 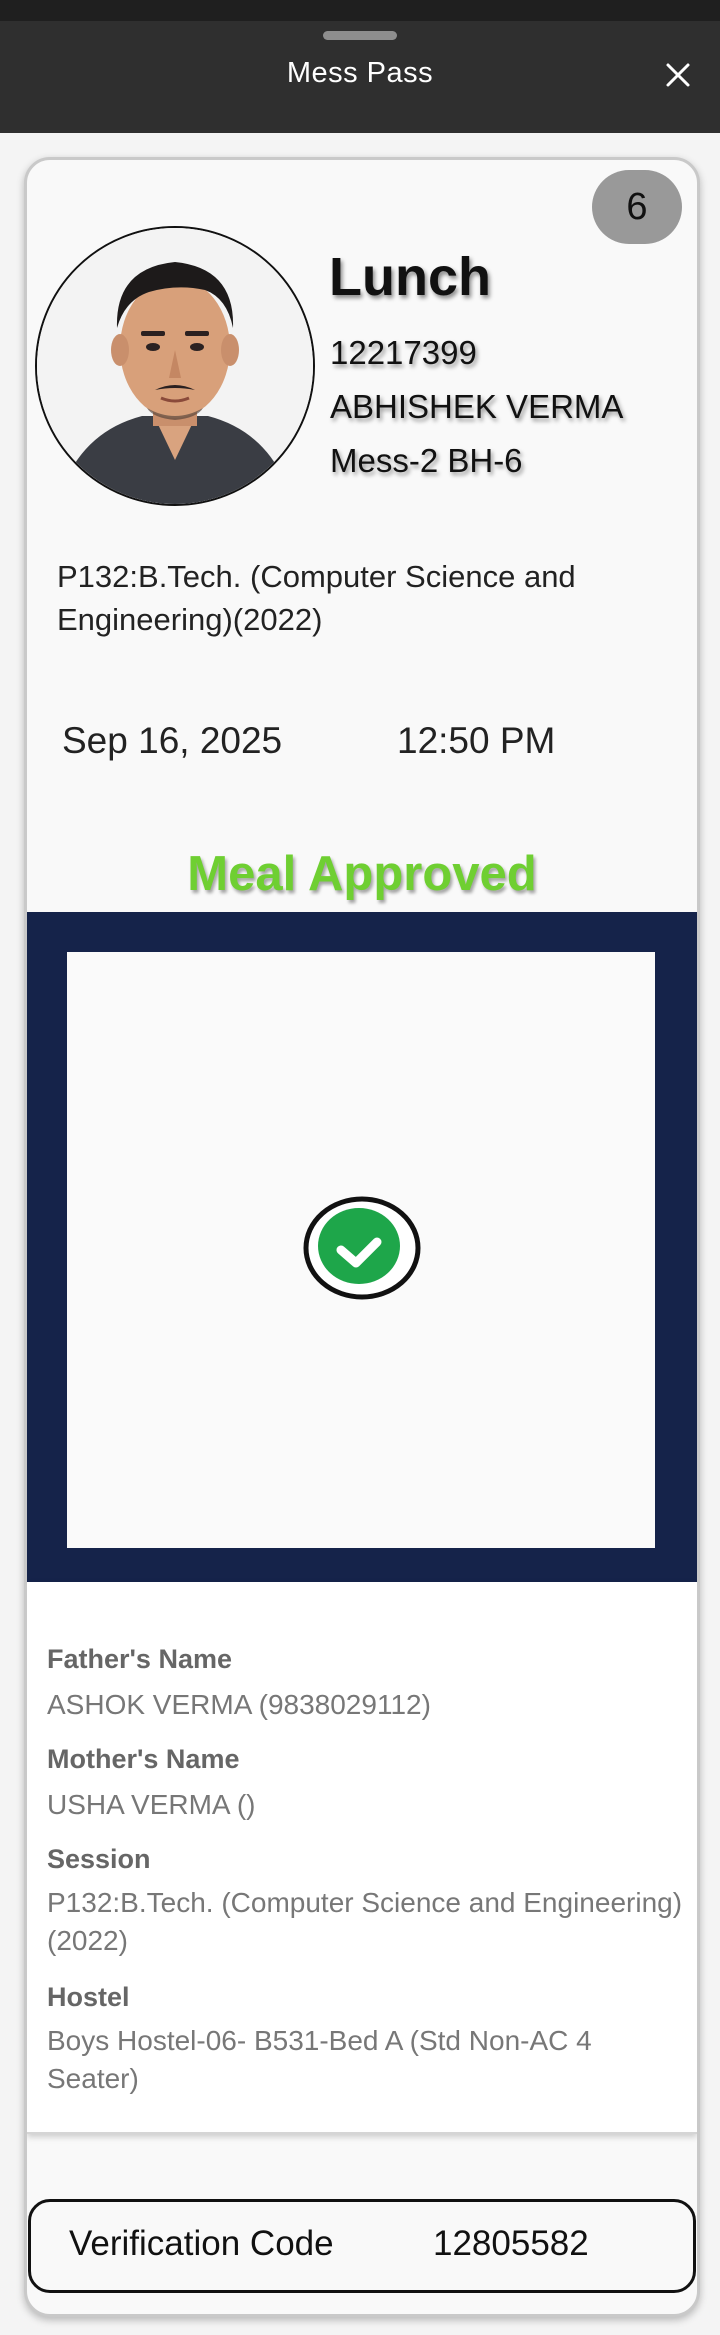 What do you see at coordinates (362, 2246) in the screenshot?
I see `verification-box: Verification Code 12805582` at bounding box center [362, 2246].